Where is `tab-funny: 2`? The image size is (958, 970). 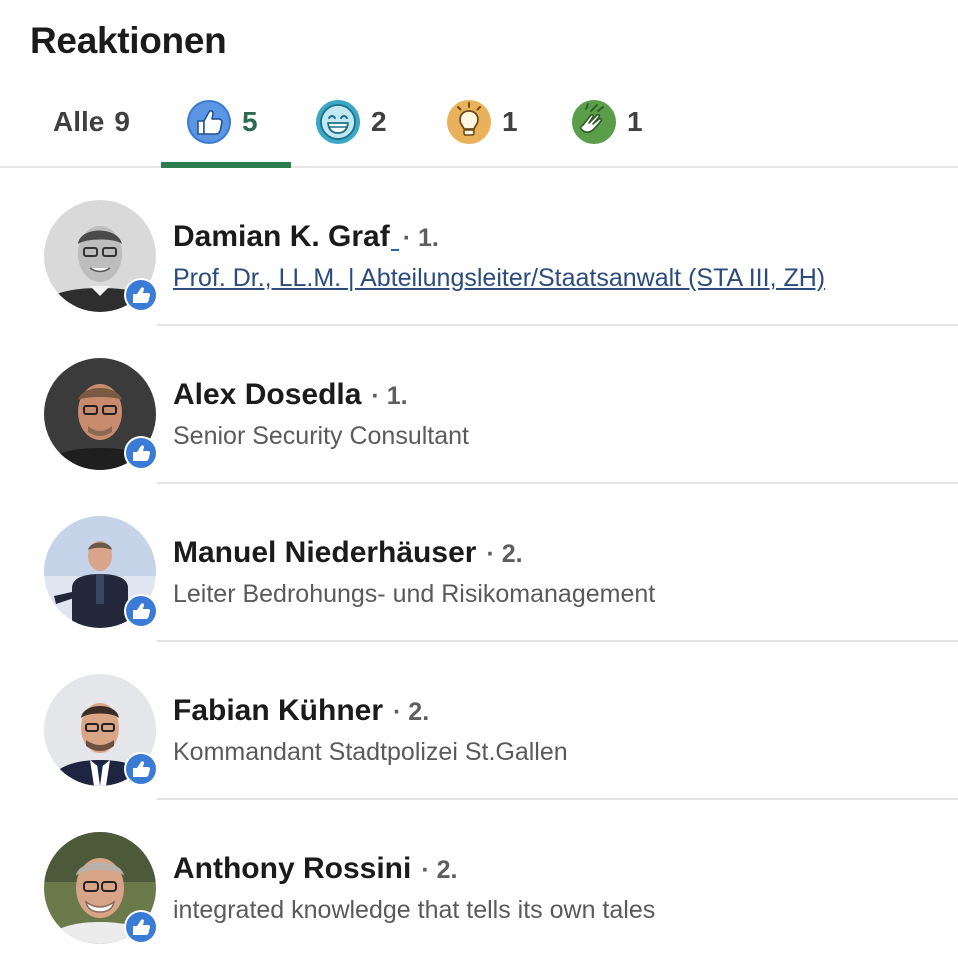
tab-funny: 2 is located at coordinates (351, 122).